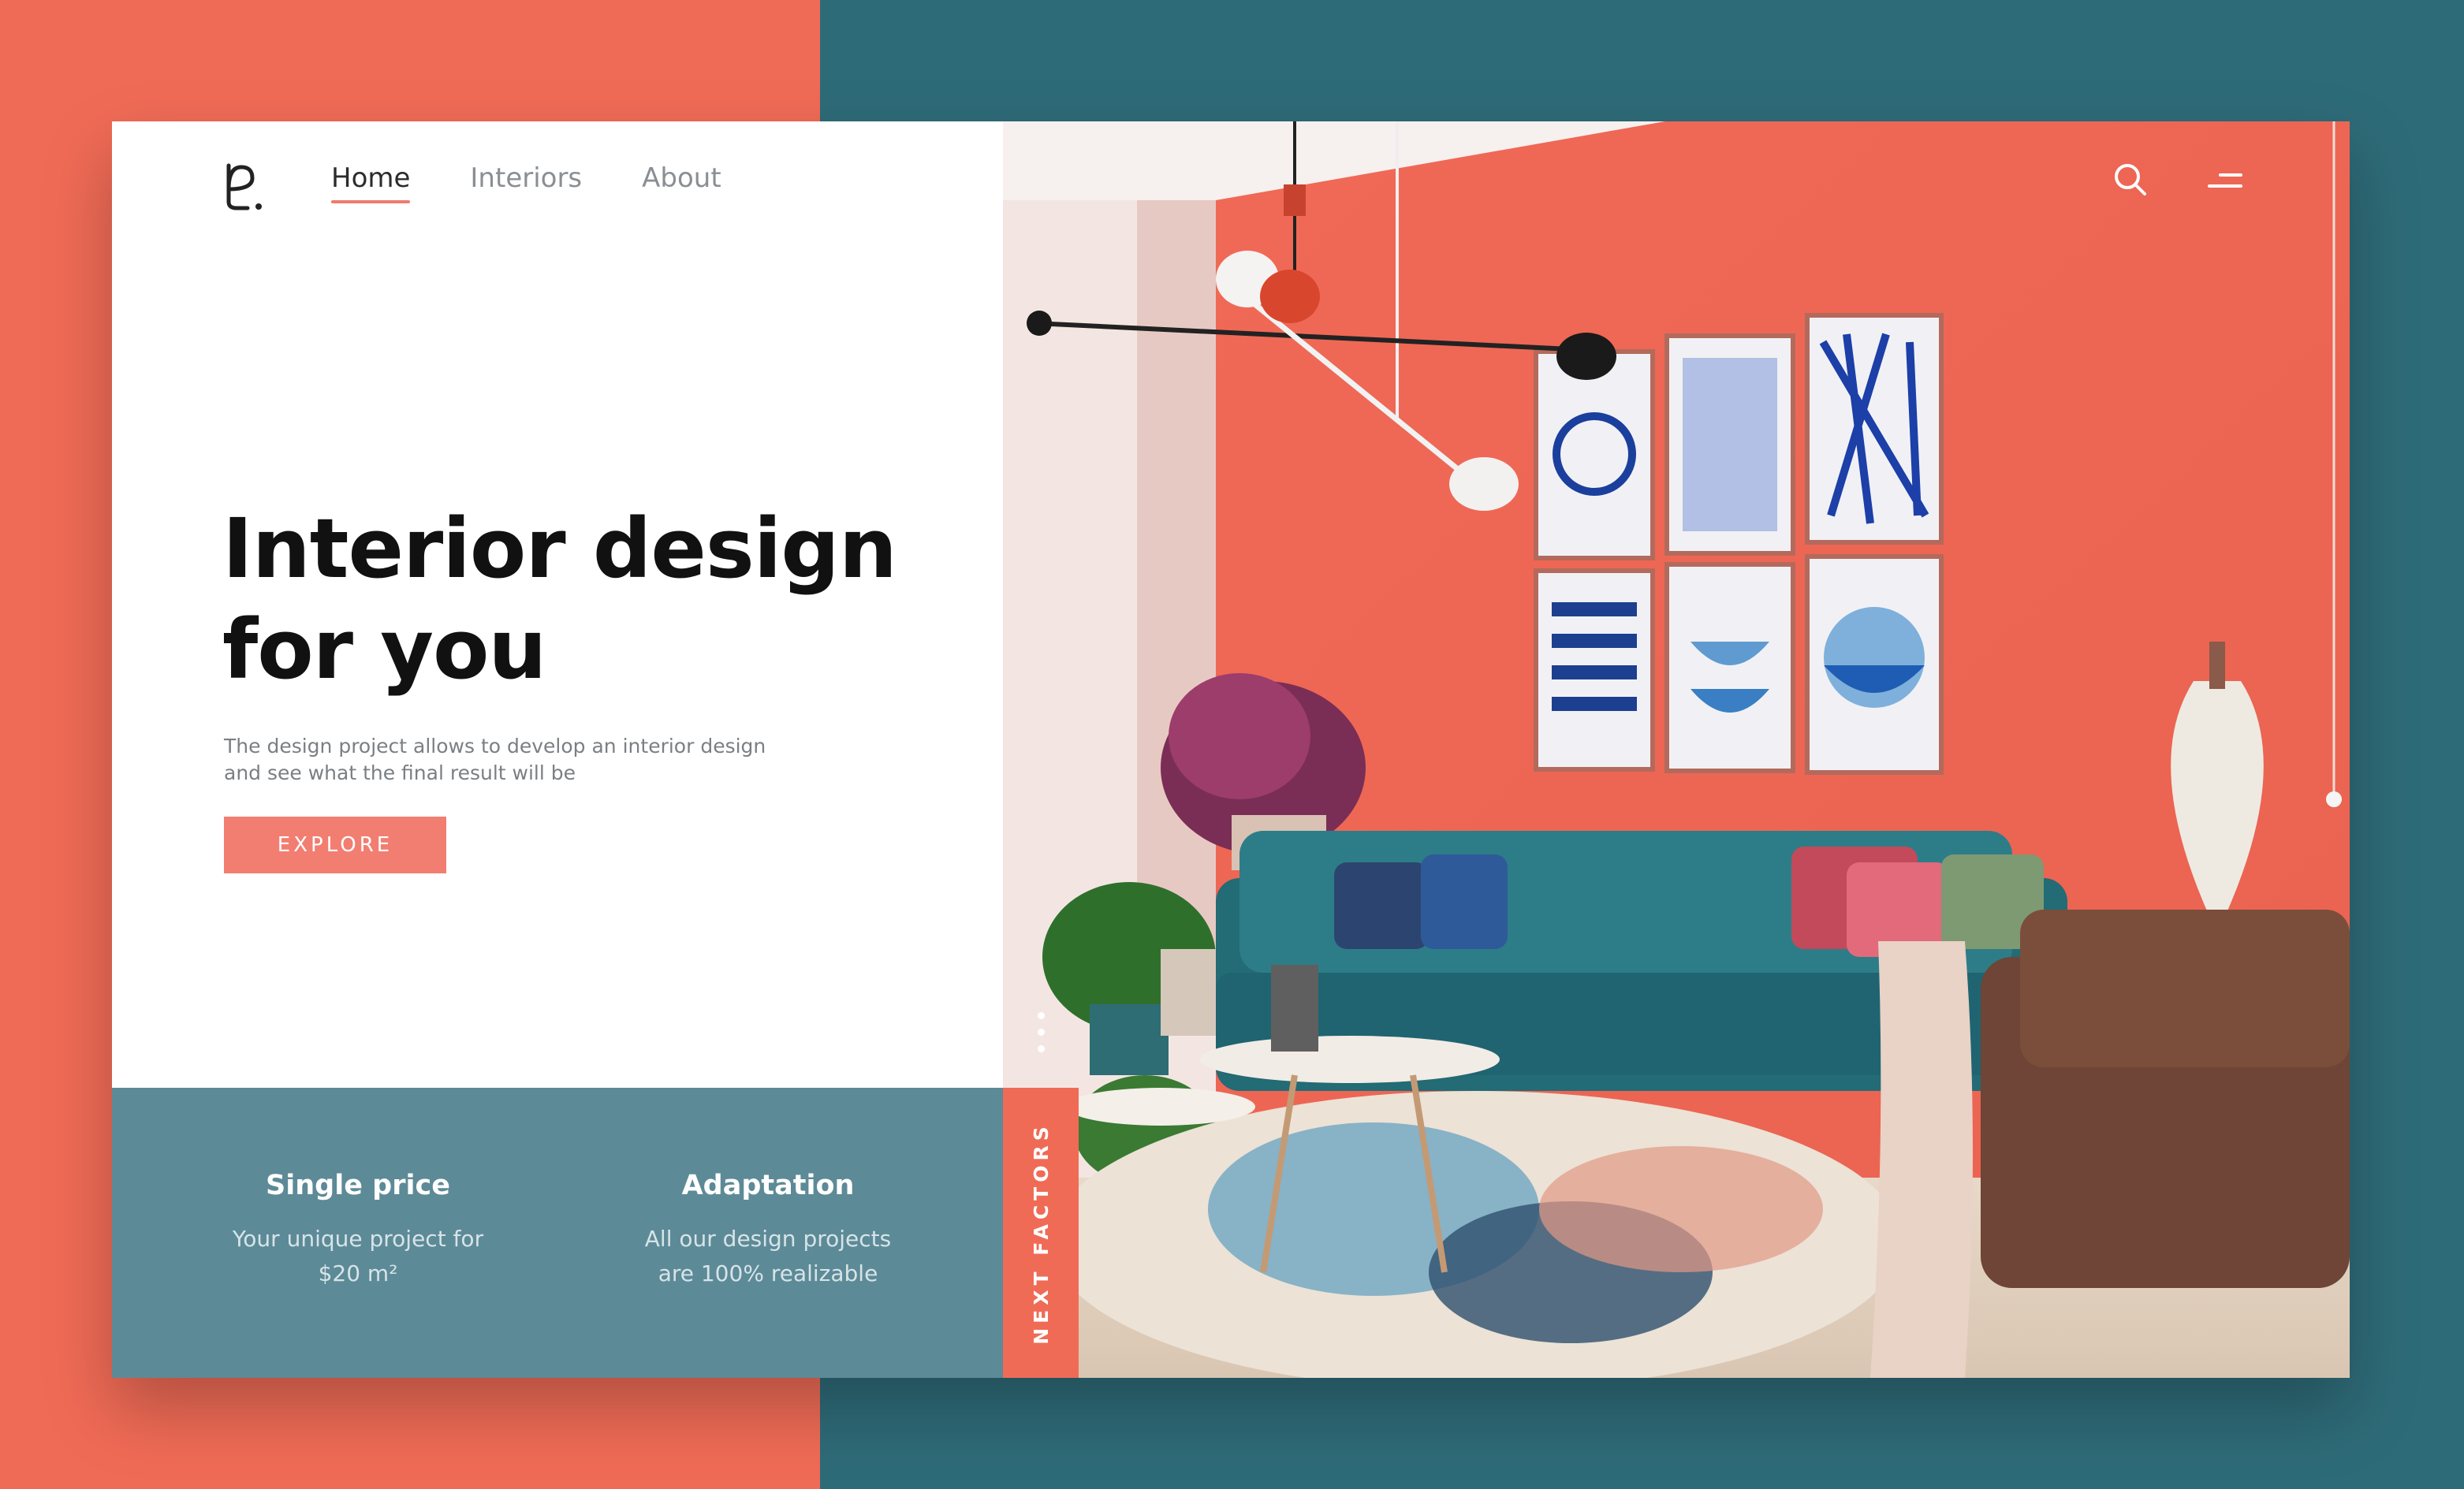 This screenshot has width=2464, height=1489. What do you see at coordinates (560, 549) in the screenshot?
I see `hero-title-line1: Interior design` at bounding box center [560, 549].